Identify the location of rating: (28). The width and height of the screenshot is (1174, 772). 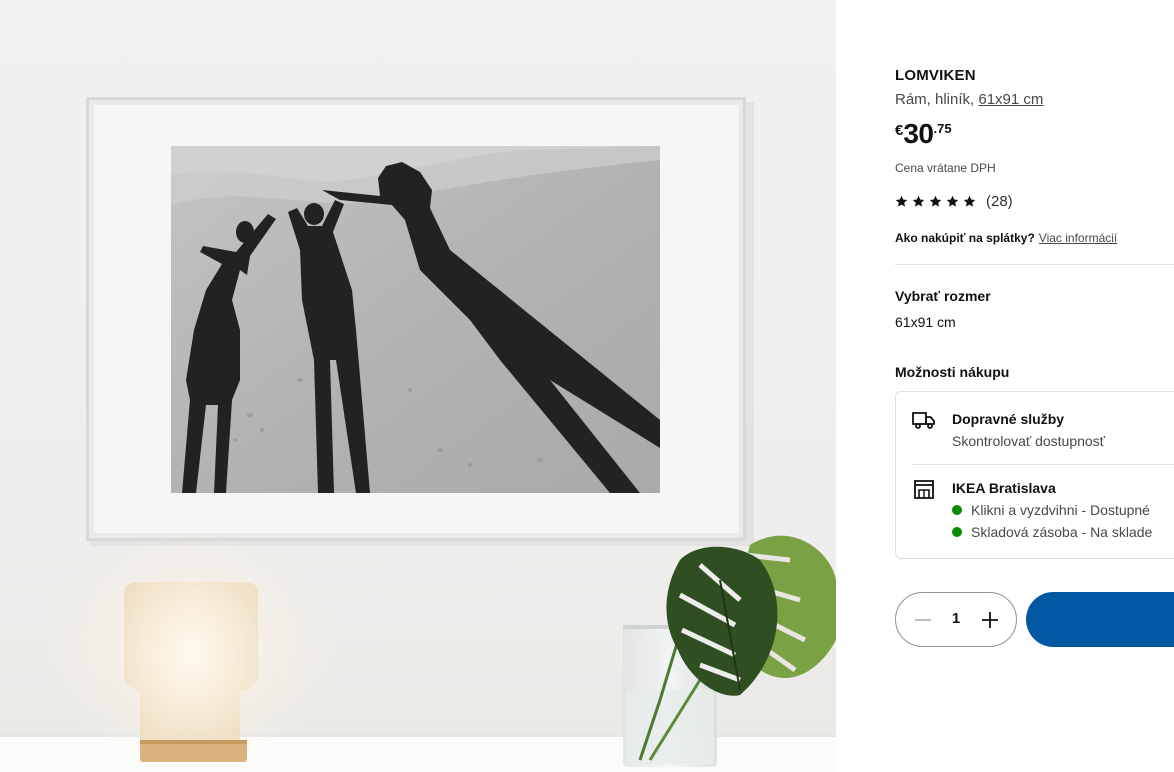
(954, 201).